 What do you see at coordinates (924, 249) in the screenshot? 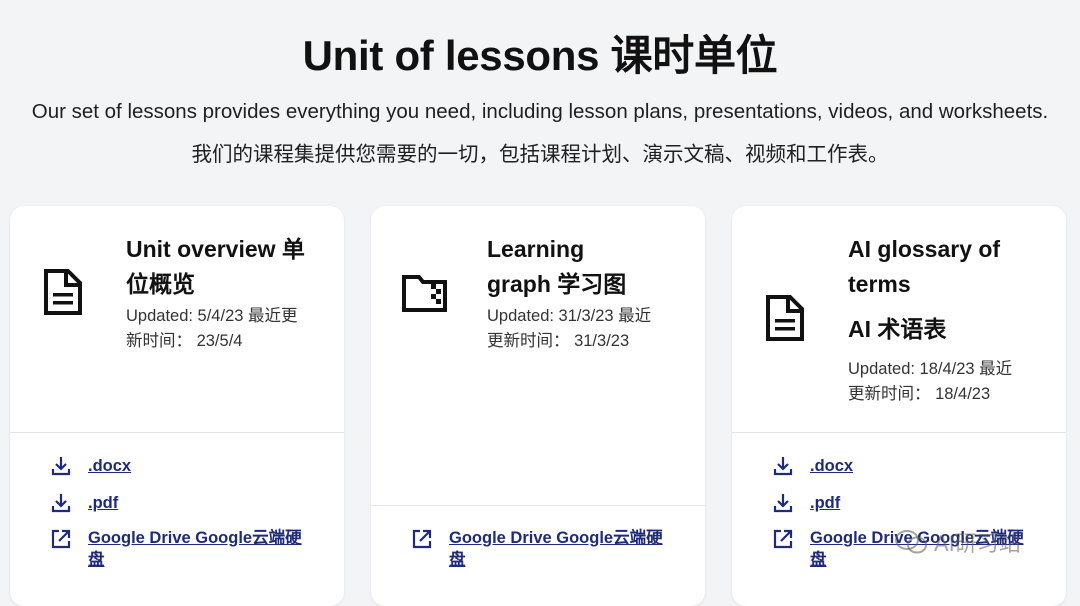
I see `card-title: AI glossary of` at bounding box center [924, 249].